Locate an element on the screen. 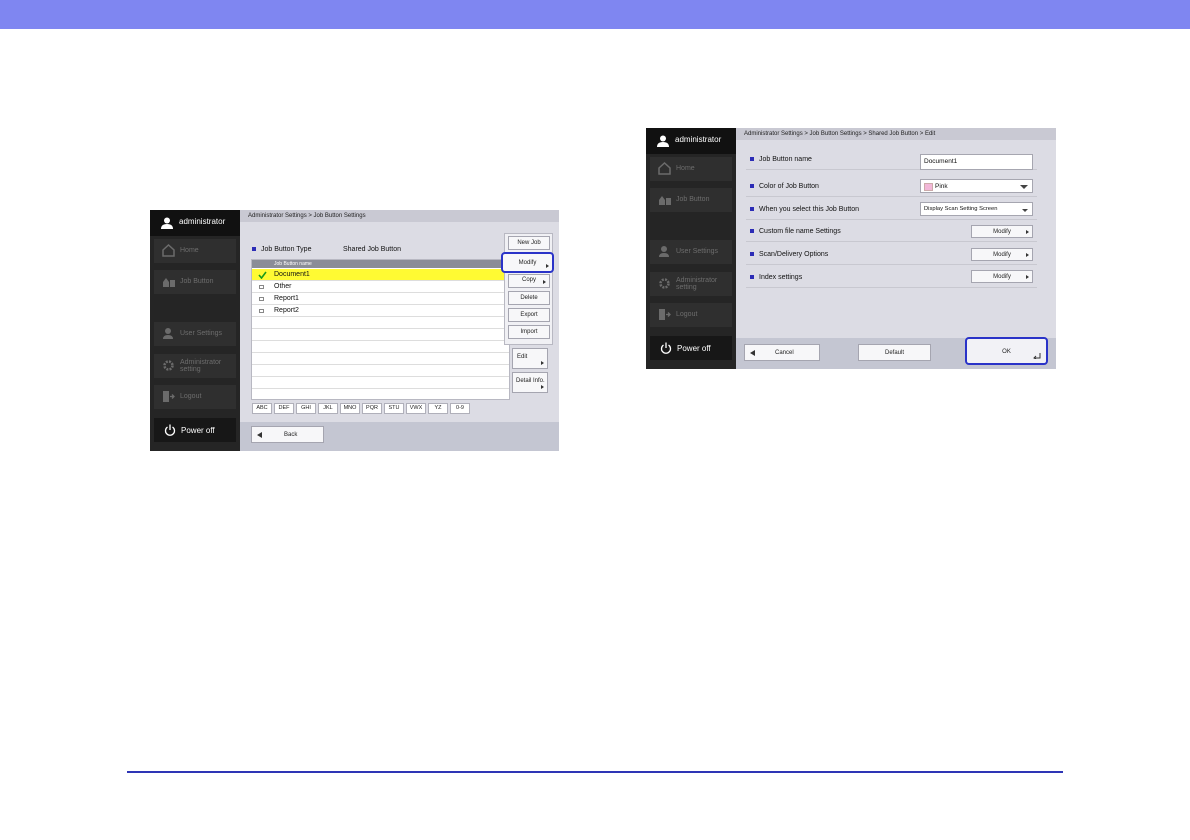 The height and width of the screenshot is (840, 1190). modify-delivery-button: Modify is located at coordinates (1002, 254).